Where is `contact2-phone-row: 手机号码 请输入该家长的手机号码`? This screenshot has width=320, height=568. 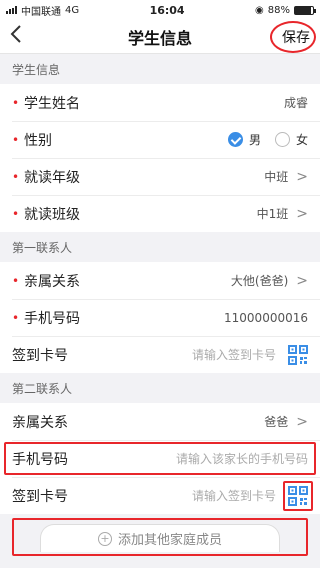 contact2-phone-row: 手机号码 请输入该家长的手机号码 is located at coordinates (160, 458).